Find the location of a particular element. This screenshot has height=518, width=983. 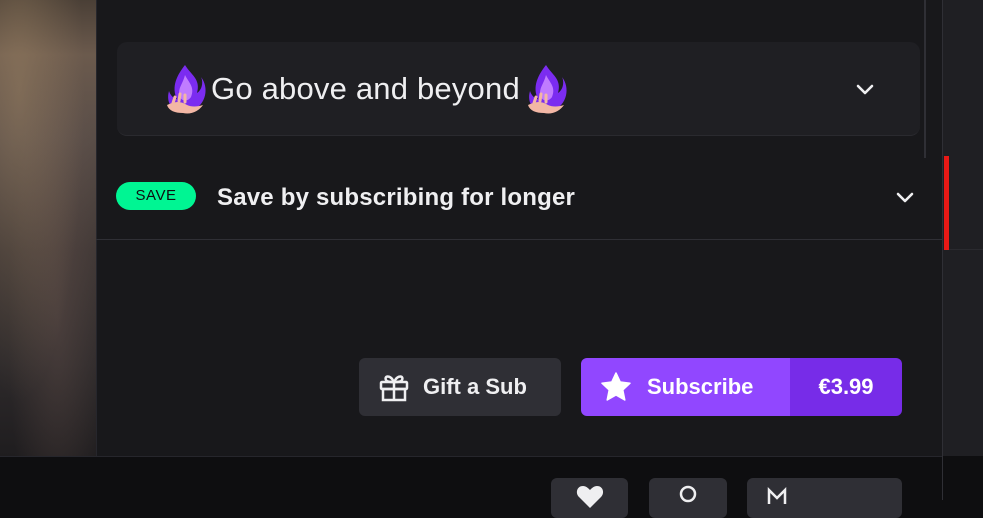

subscribe-price: €3.99 is located at coordinates (846, 387).